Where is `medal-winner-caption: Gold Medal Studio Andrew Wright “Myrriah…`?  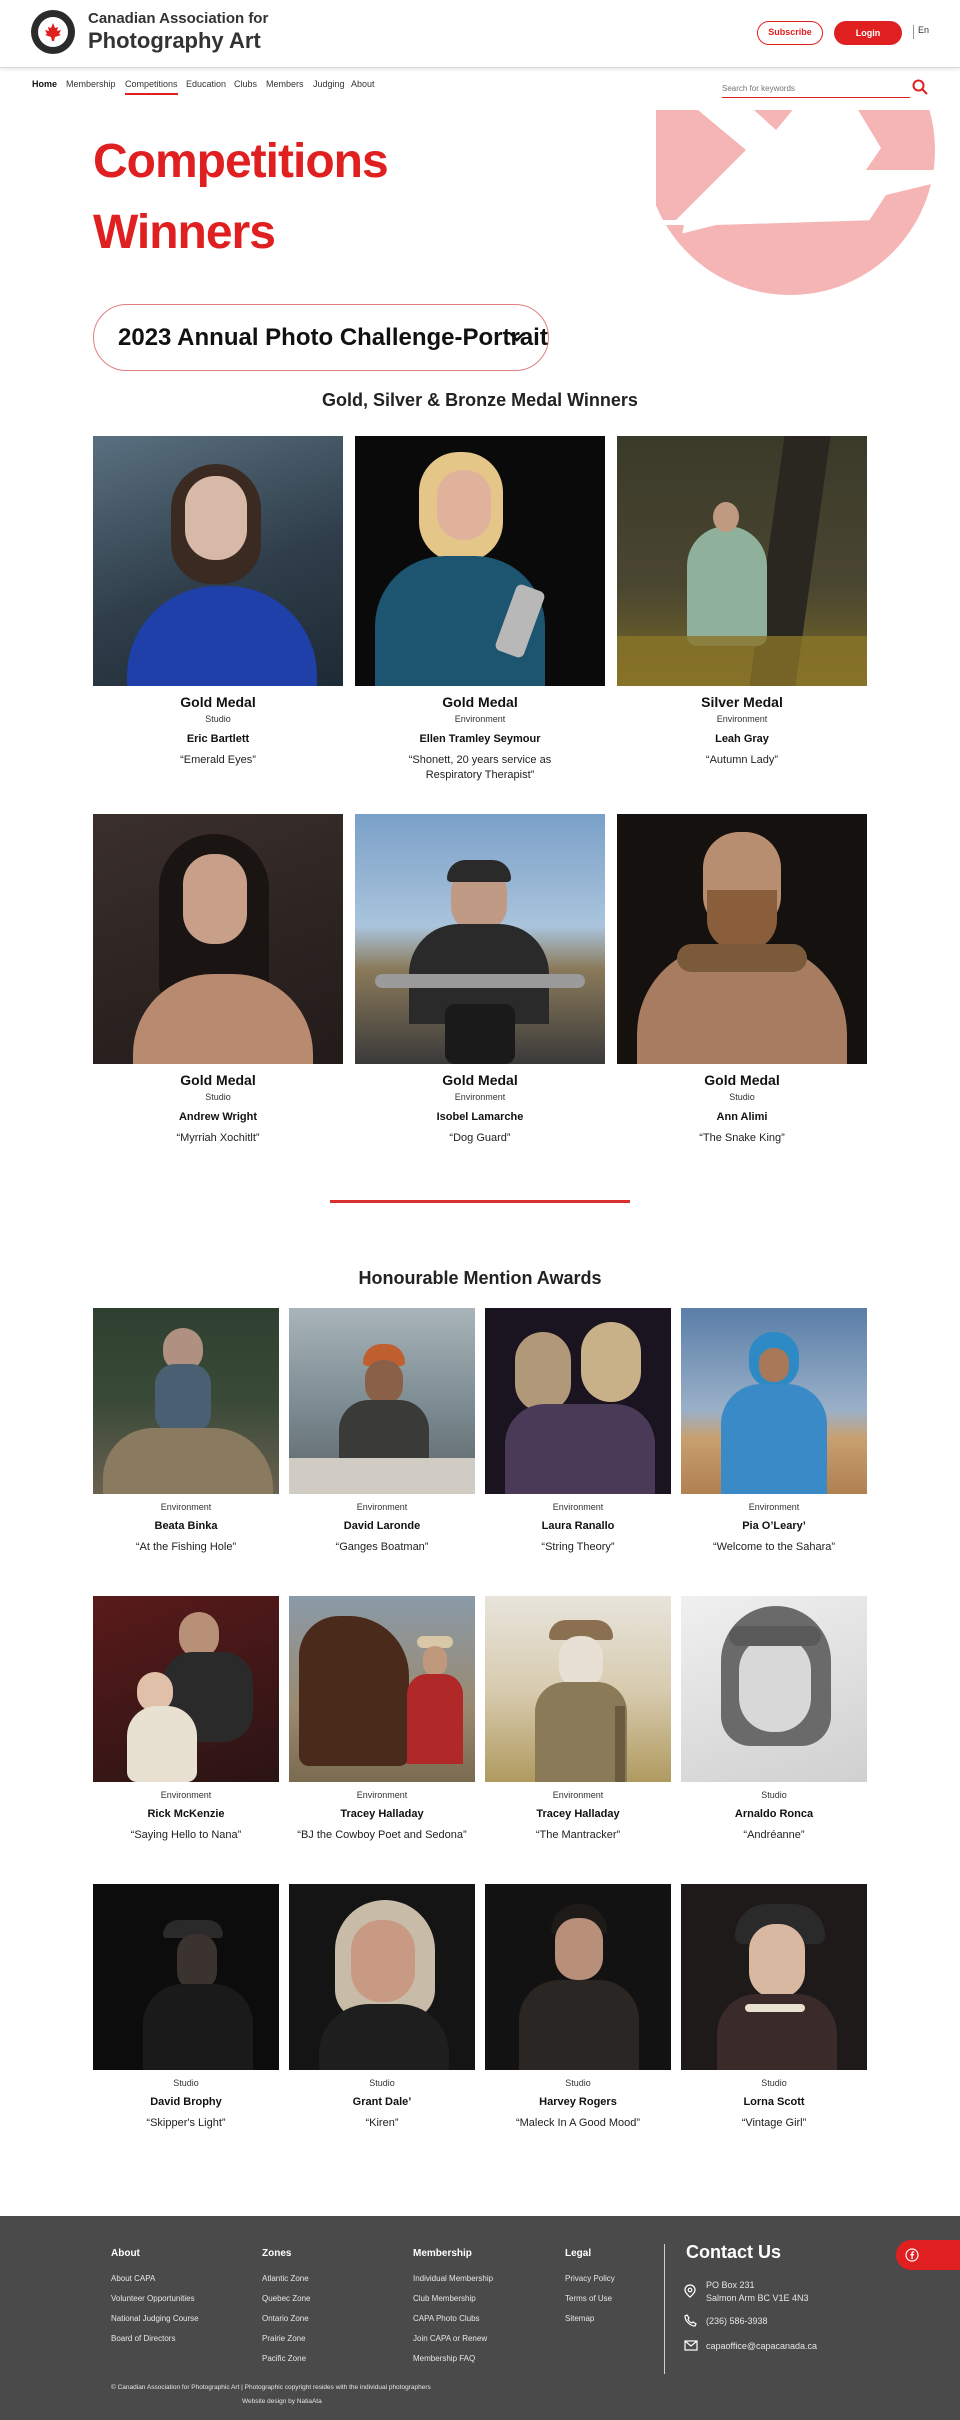 medal-winner-caption: Gold Medal Studio Andrew Wright “Myrriah… is located at coordinates (218, 1109).